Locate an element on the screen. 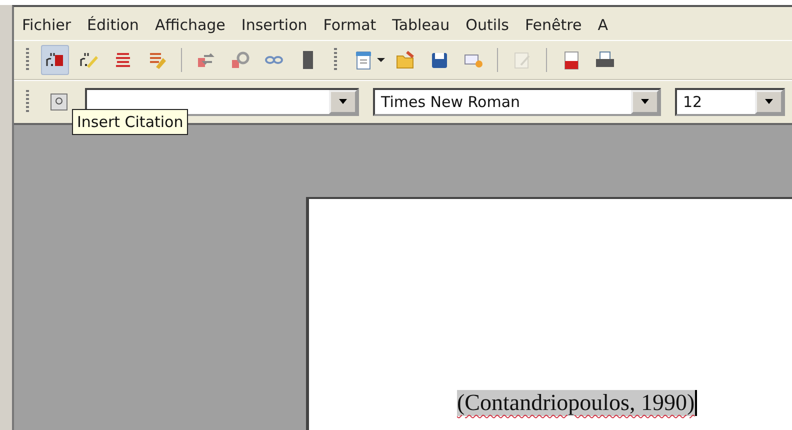  menu-item: Tableau is located at coordinates (421, 25).